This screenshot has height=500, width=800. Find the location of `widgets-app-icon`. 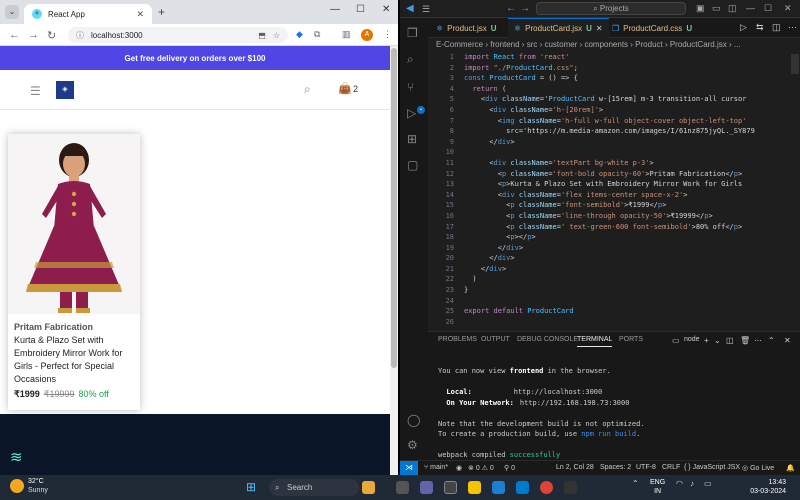

widgets-app-icon is located at coordinates (368, 487).